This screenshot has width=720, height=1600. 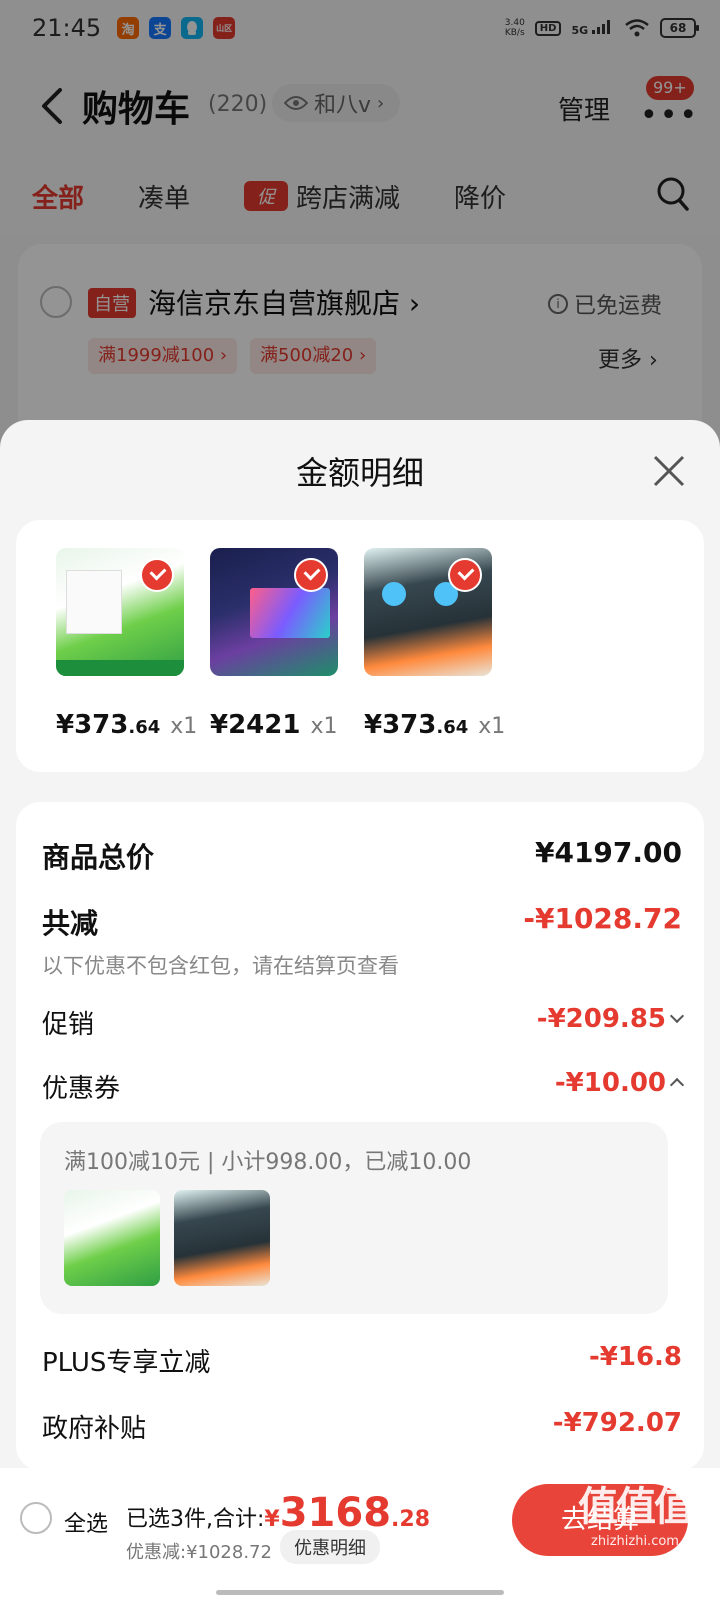 I want to click on product-image-fridge, so click(x=120, y=612).